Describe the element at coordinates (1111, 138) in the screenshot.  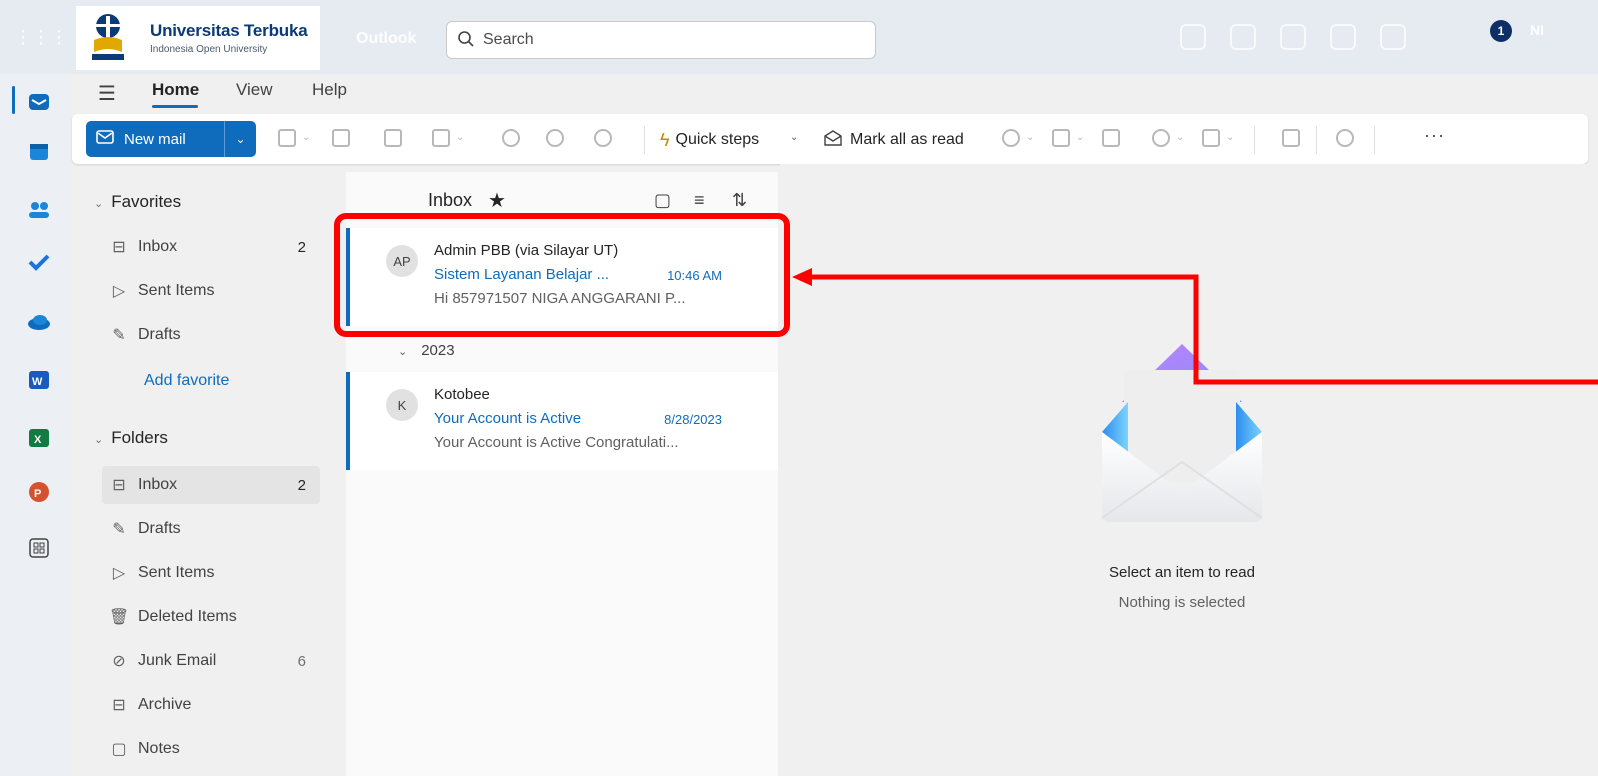
I see `pin-icon` at that location.